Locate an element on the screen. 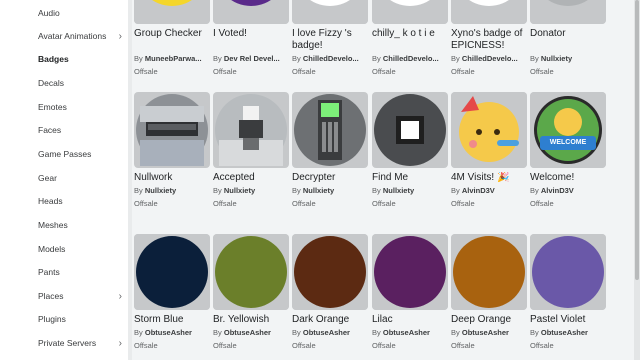  badge-name: chilly_ k o t i e is located at coordinates (410, 40).